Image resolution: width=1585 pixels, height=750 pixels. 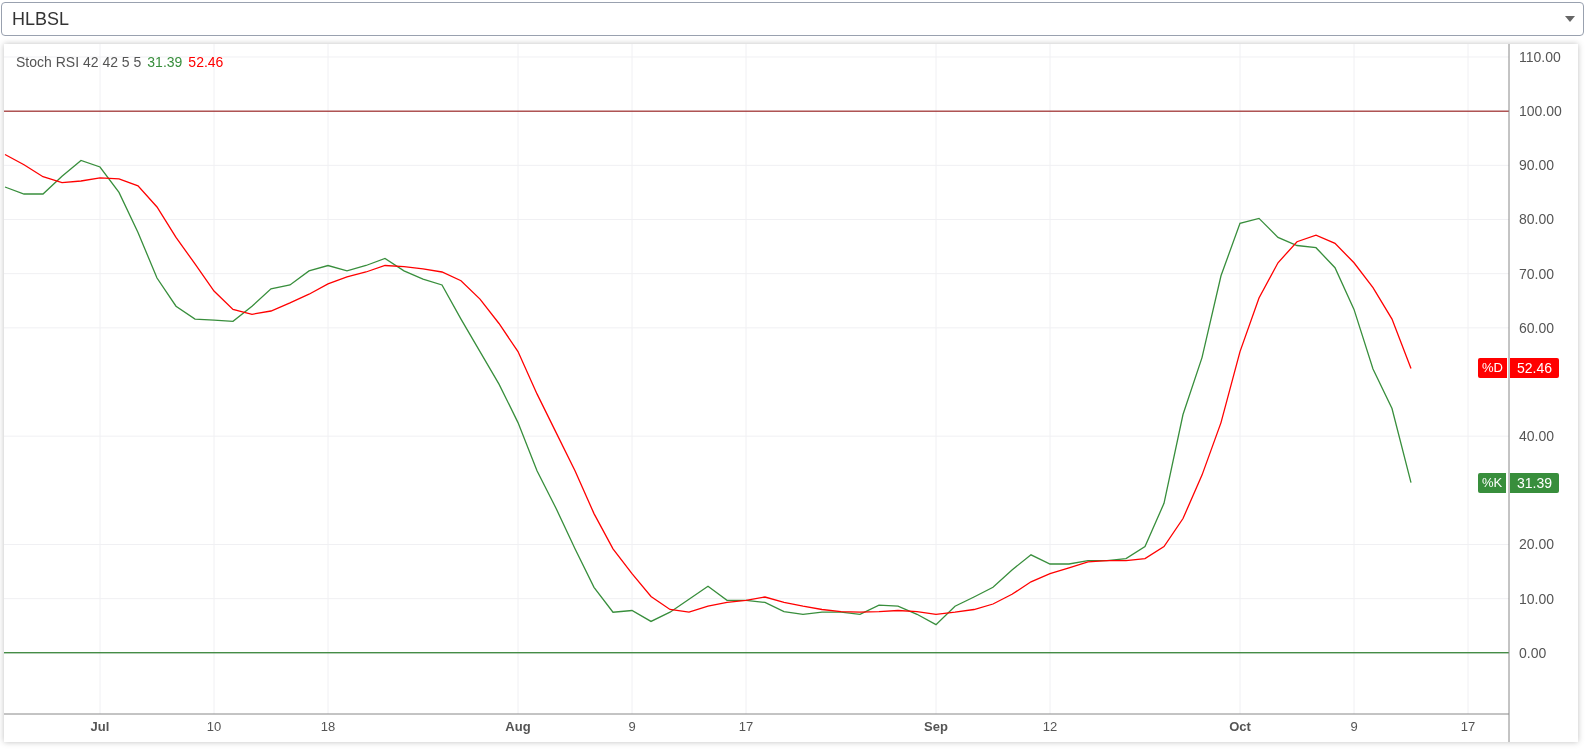 I want to click on axis-label: 70.00, so click(x=1537, y=273).